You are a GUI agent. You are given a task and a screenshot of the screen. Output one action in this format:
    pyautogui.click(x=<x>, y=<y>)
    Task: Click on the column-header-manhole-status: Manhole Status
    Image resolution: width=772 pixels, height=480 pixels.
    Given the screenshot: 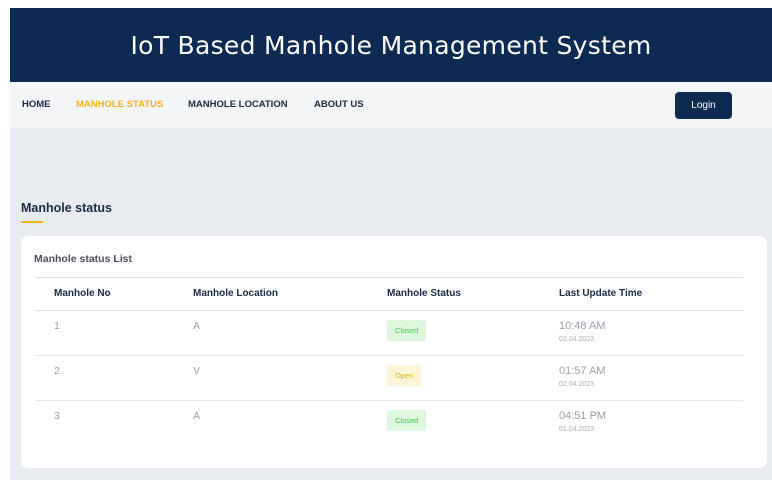 What is the action you would take?
    pyautogui.click(x=424, y=293)
    